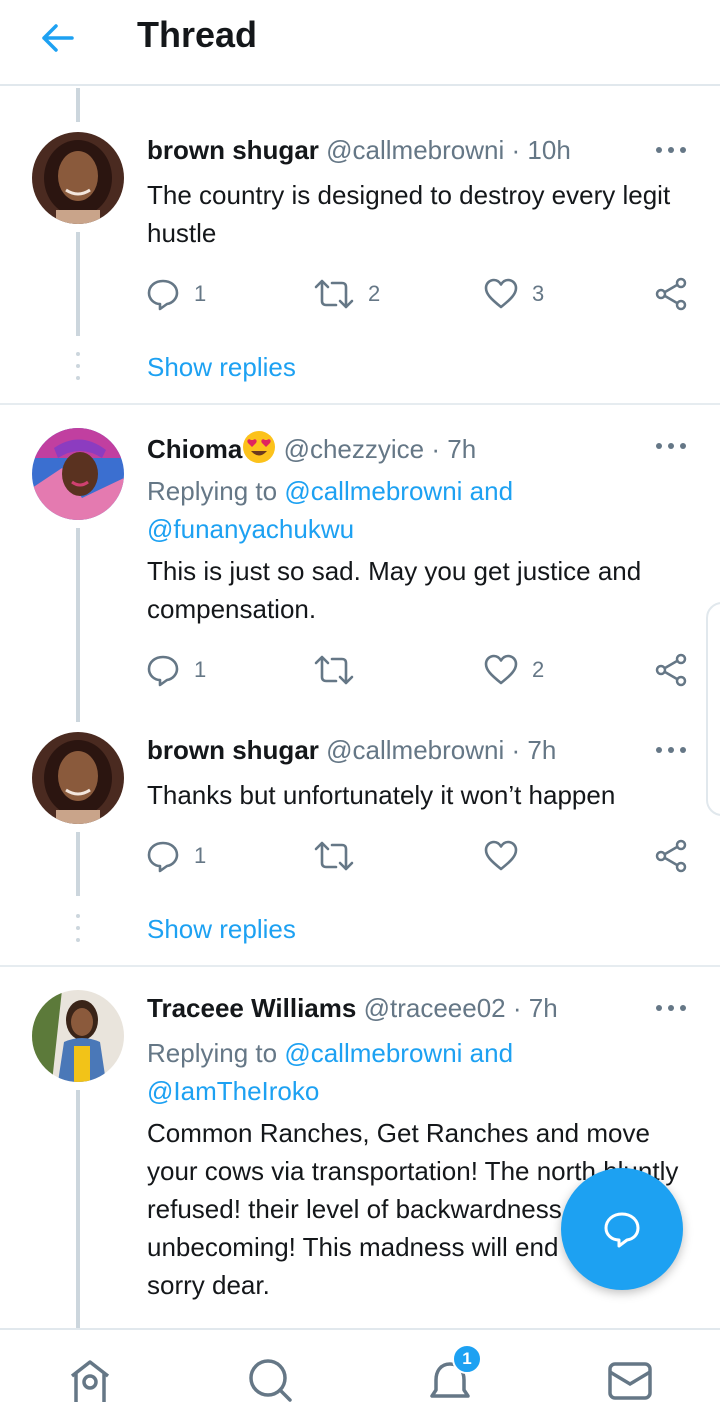  I want to click on messages-icon, so click(630, 1381).